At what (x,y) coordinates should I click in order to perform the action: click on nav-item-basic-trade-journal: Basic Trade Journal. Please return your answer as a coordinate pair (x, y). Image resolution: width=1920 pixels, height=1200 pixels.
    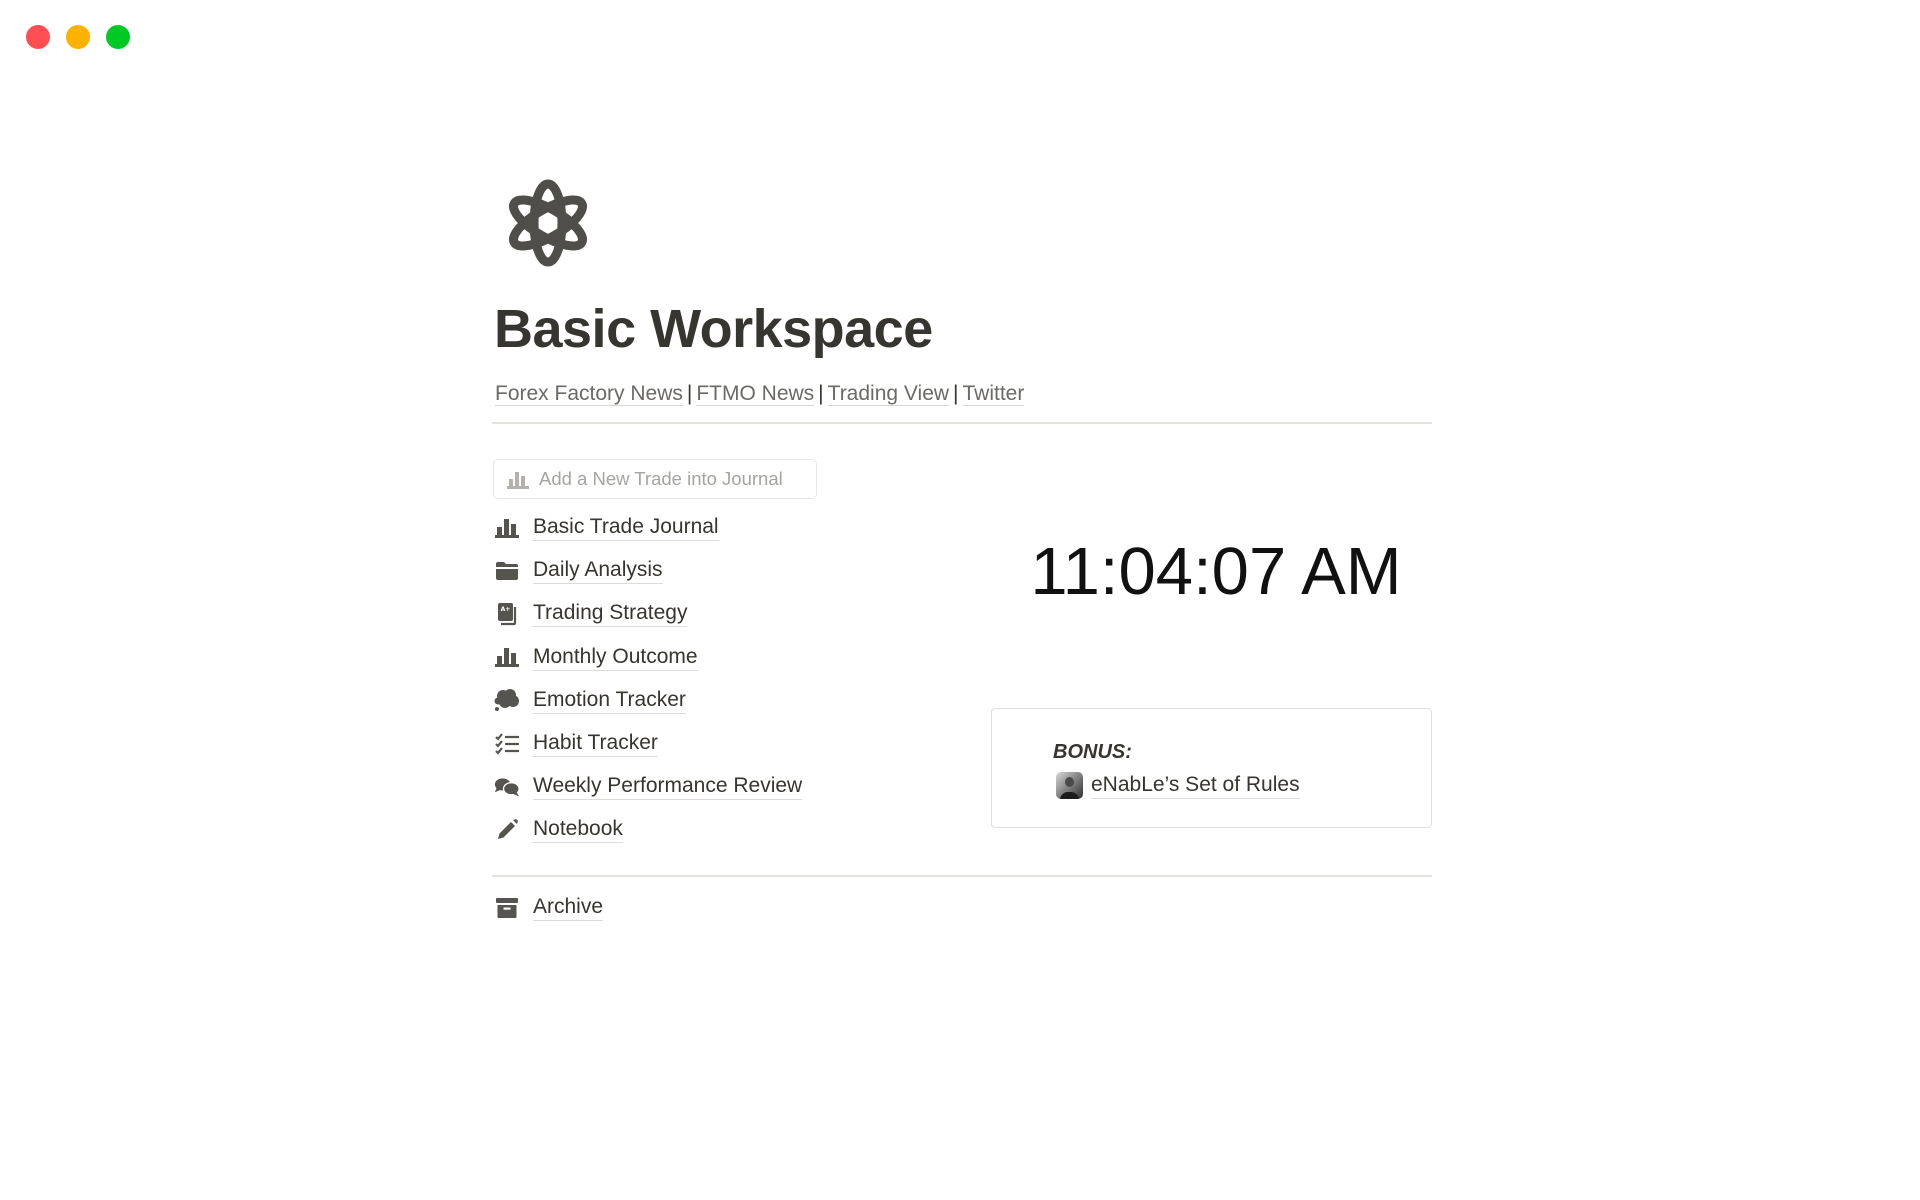
    Looking at the image, I should click on (648, 527).